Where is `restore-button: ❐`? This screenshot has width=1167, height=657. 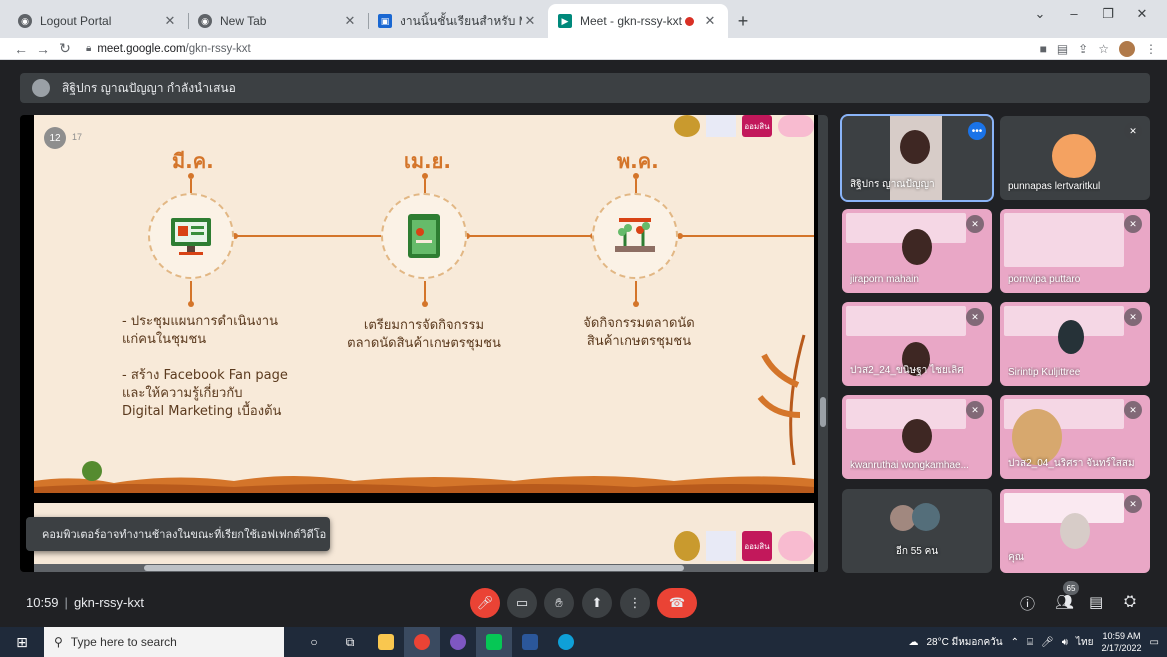 restore-button: ❐ is located at coordinates (1108, 14).